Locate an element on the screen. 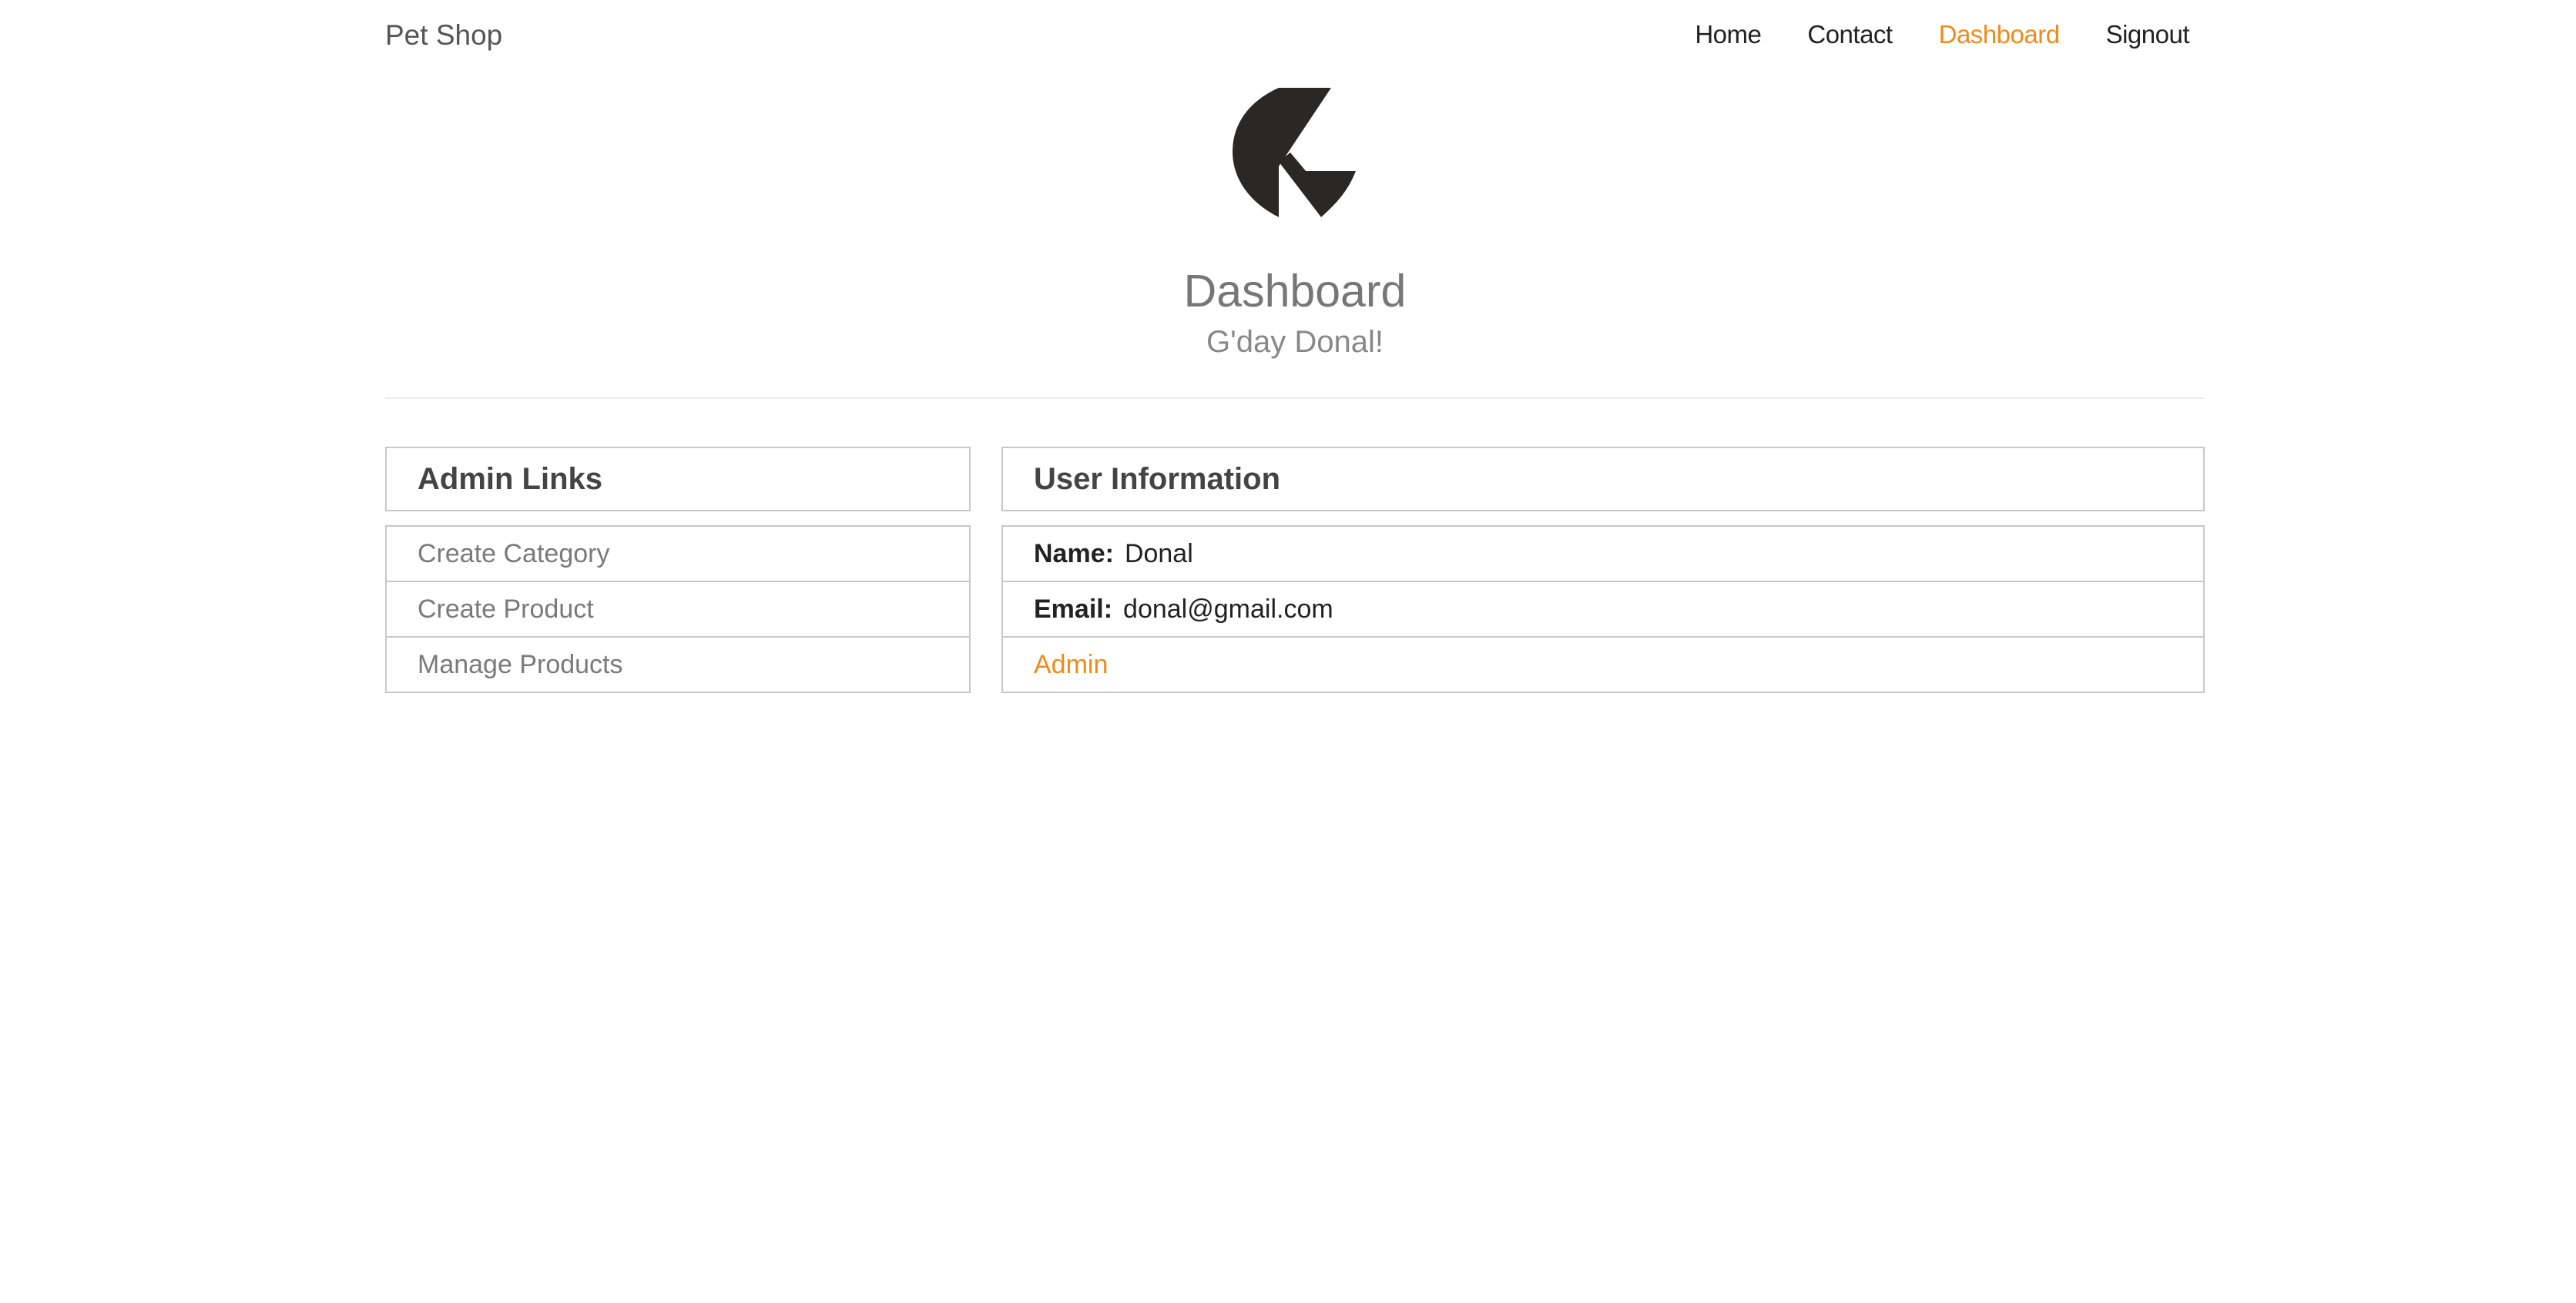  manage-products-link: Manage Products is located at coordinates (520, 664).